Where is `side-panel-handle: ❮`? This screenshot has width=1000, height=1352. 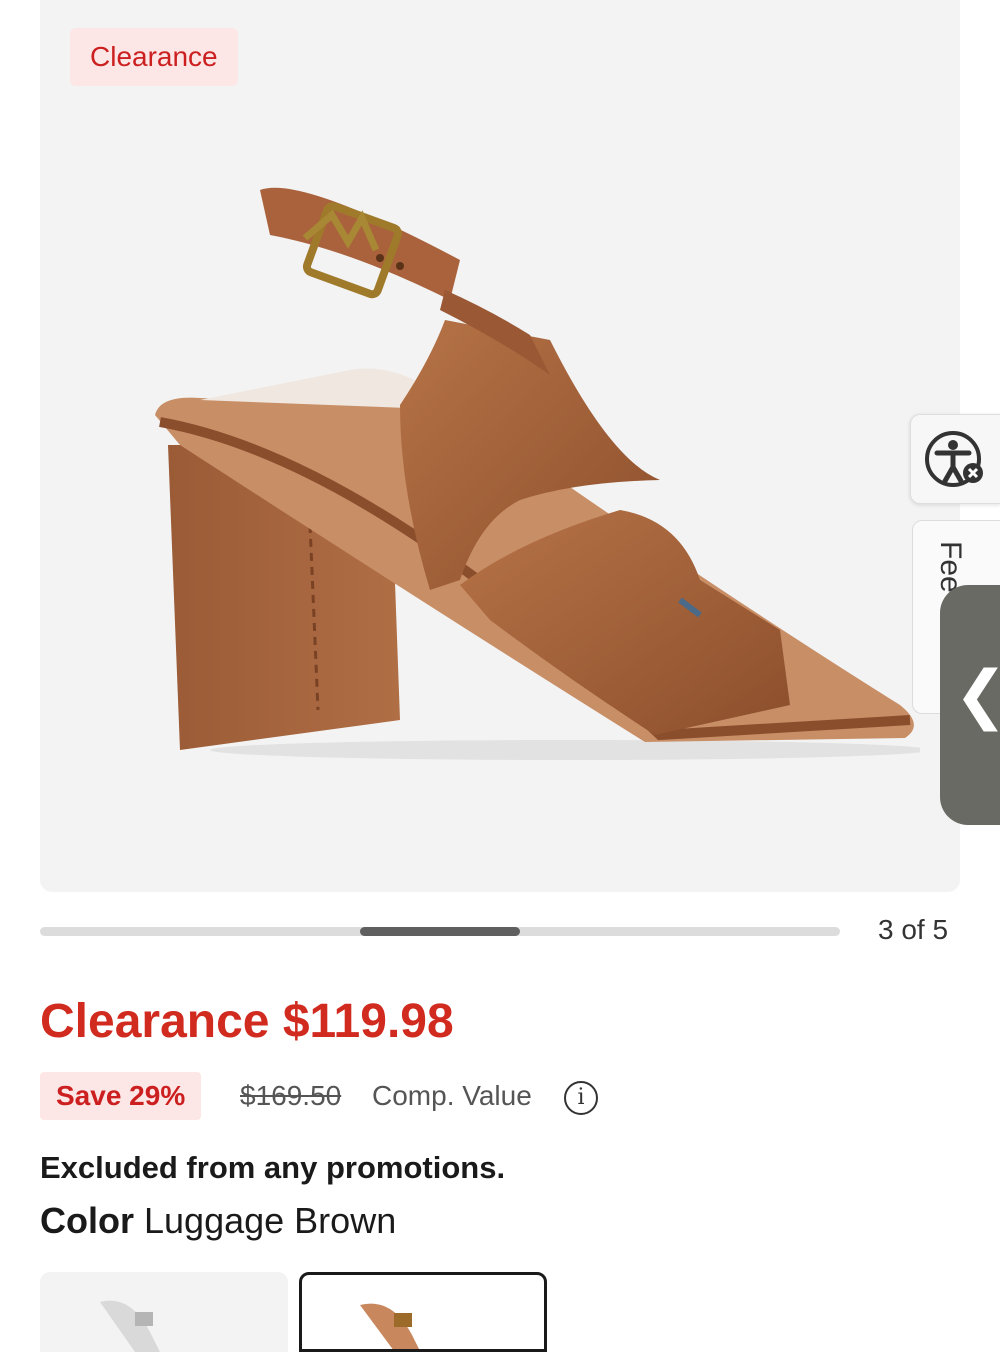
side-panel-handle: ❮ is located at coordinates (970, 705).